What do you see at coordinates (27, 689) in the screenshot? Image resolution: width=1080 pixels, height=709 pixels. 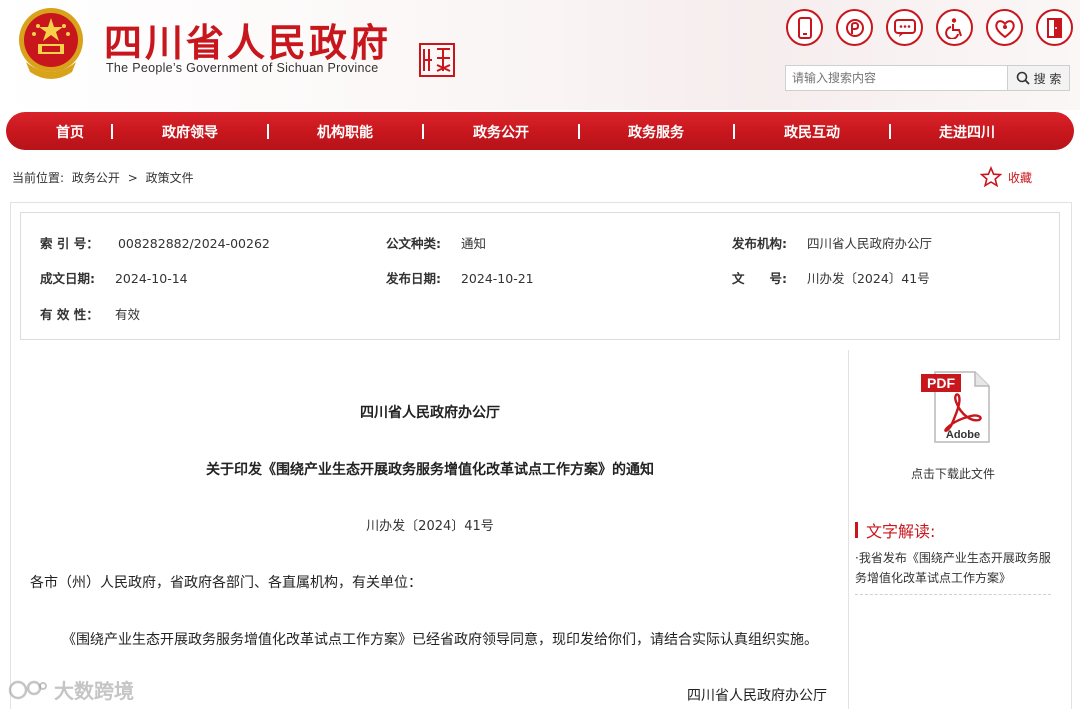 I see `watermark-logo-icon` at bounding box center [27, 689].